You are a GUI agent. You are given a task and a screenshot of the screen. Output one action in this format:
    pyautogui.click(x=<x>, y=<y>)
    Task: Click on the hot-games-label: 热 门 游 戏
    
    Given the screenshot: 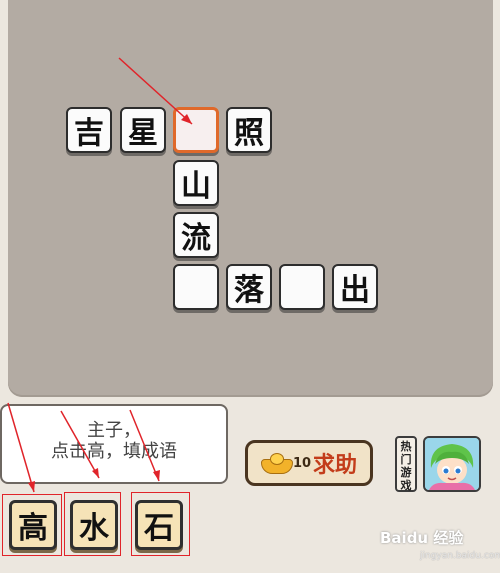 What is the action you would take?
    pyautogui.click(x=406, y=464)
    